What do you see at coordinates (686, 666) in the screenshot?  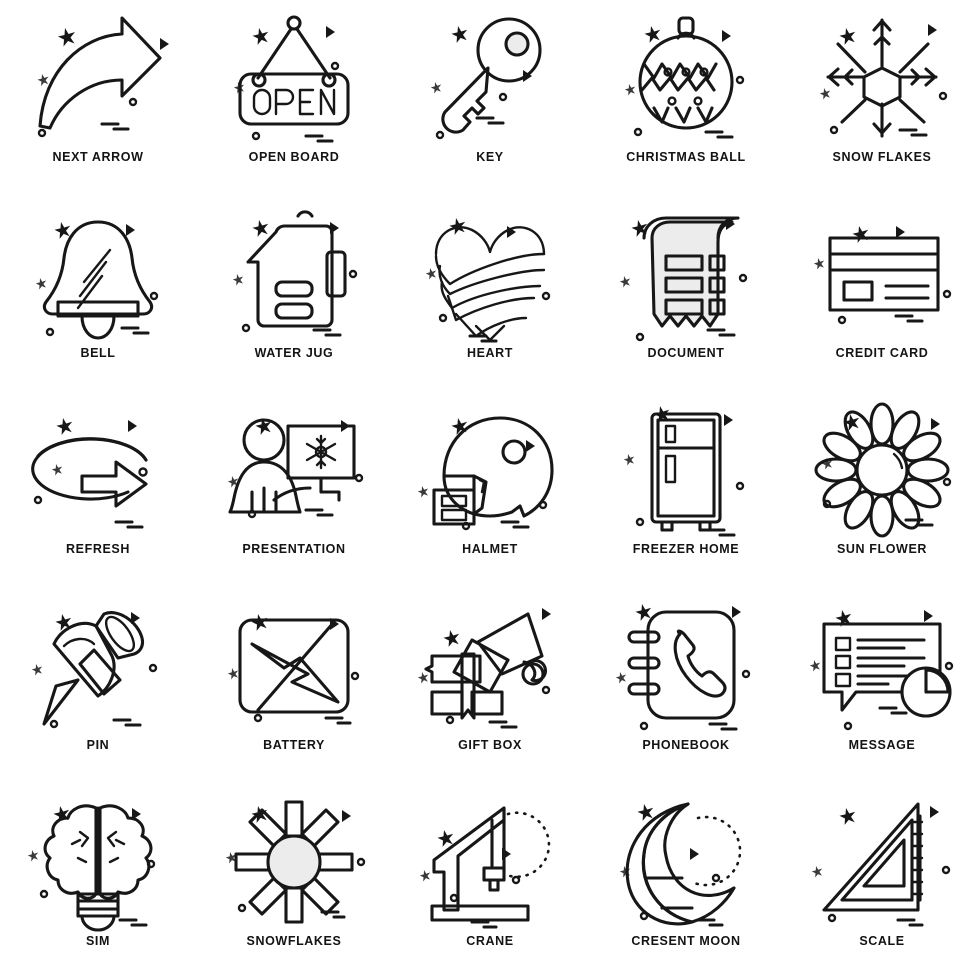 I see `phonebook-icon` at bounding box center [686, 666].